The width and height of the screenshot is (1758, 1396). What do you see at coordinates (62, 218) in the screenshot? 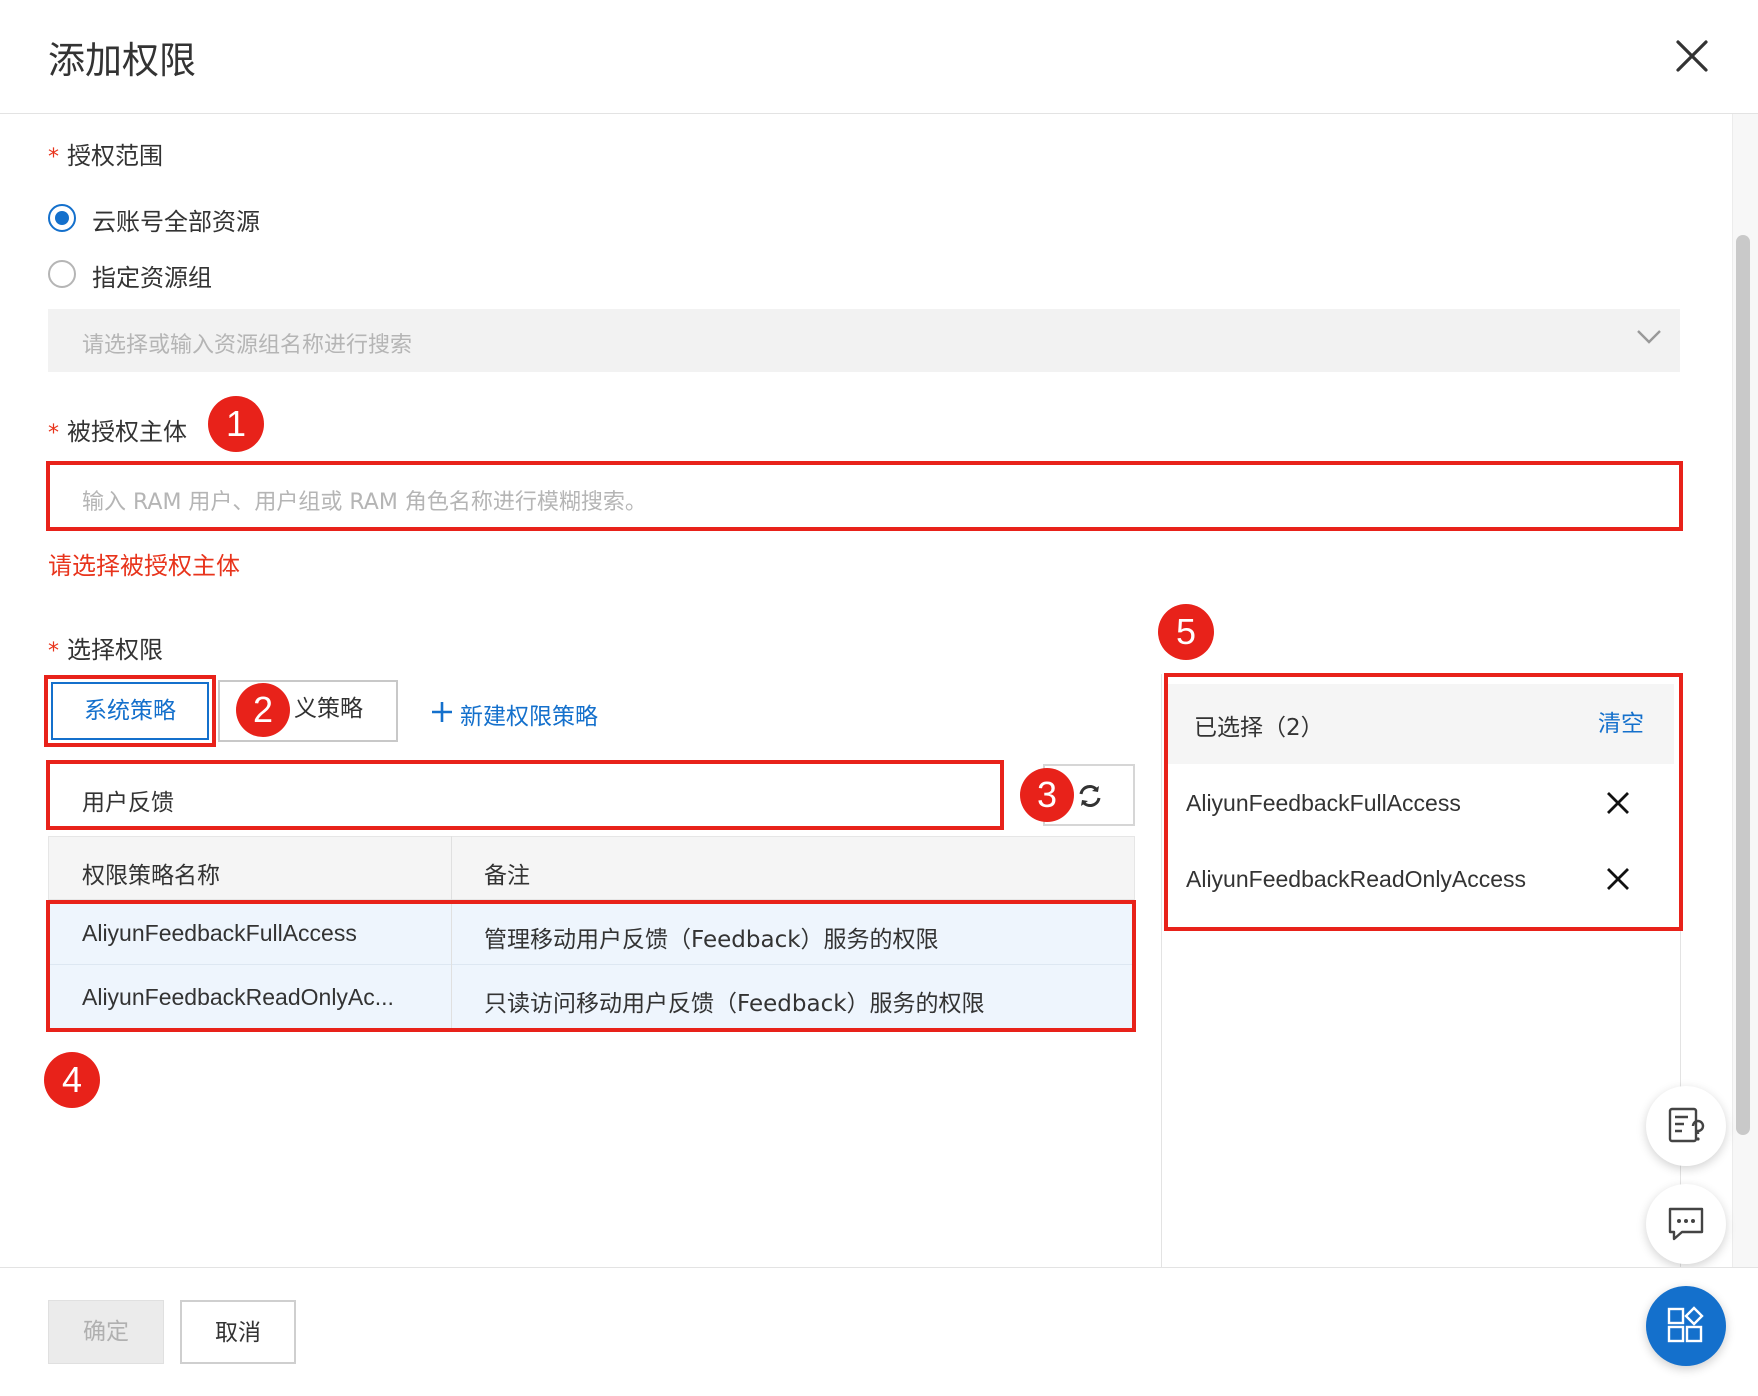
I see `radio-all-resources` at bounding box center [62, 218].